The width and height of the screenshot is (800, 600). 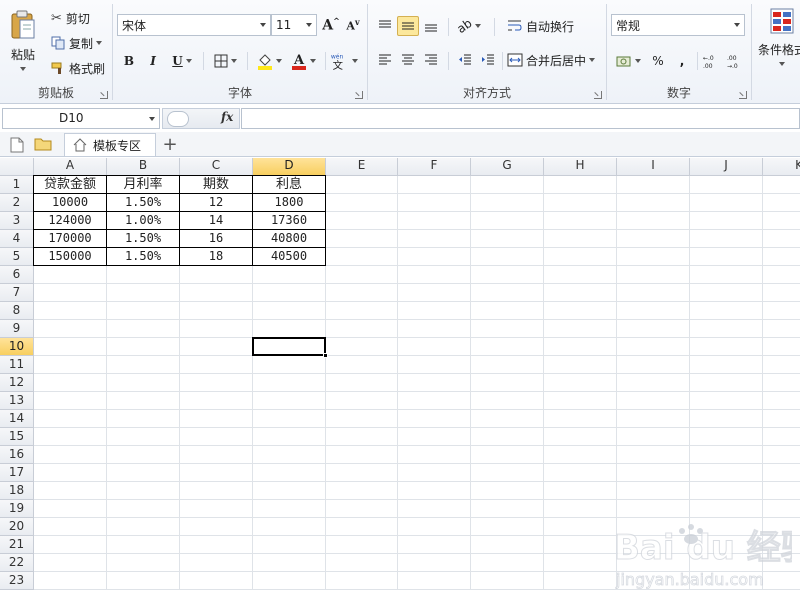 What do you see at coordinates (216, 311) in the screenshot?
I see `cell-c8` at bounding box center [216, 311].